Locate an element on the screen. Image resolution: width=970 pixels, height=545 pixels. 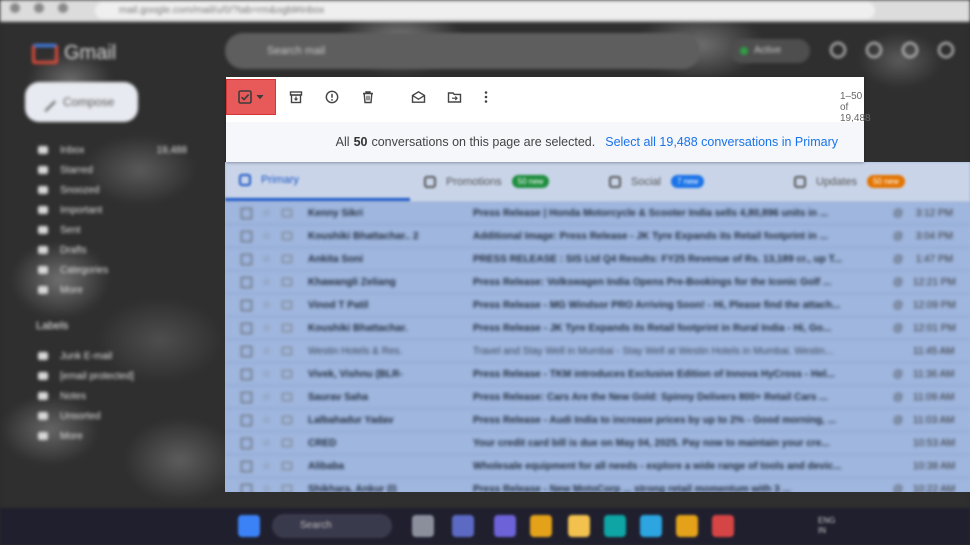
sidebar-item-starred: Starred is located at coordinates (112, 170).